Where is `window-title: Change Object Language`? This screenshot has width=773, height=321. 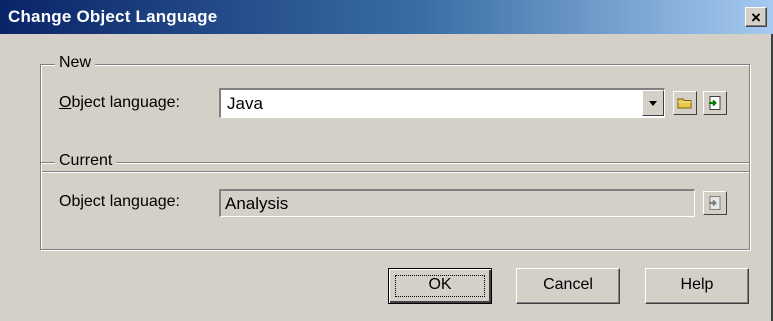
window-title: Change Object Language is located at coordinates (113, 16).